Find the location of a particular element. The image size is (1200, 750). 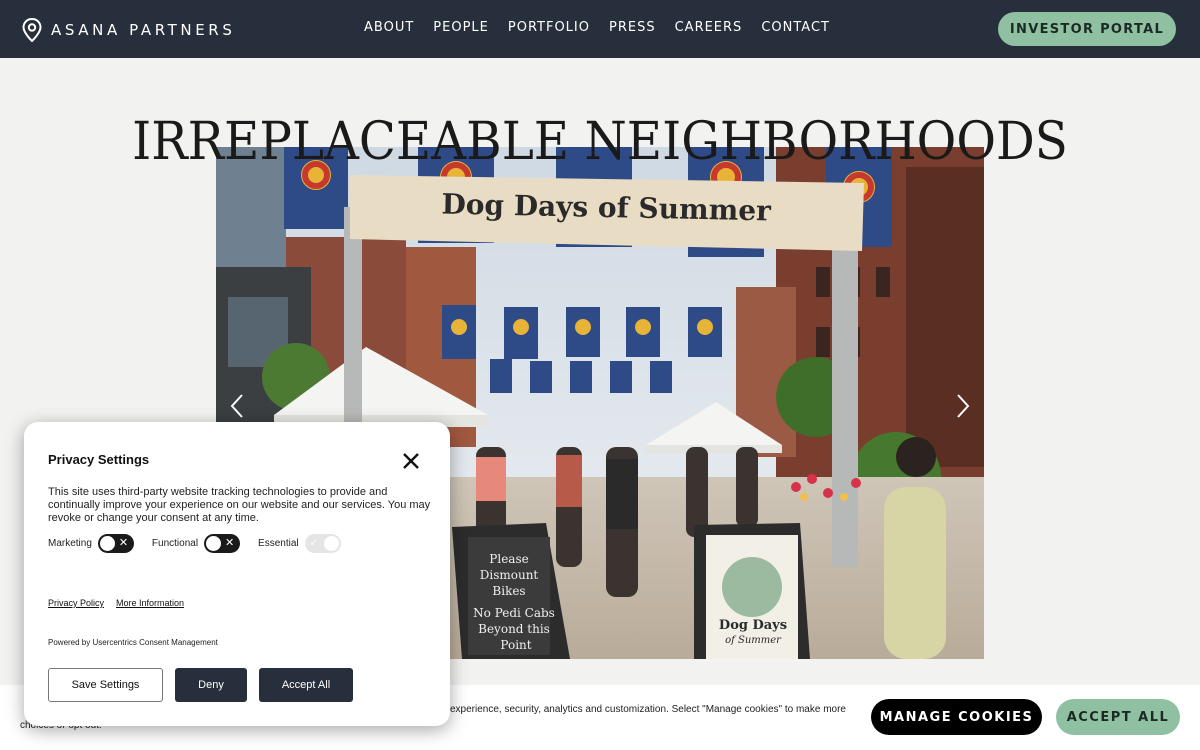

nav-people: PEOPLE is located at coordinates (461, 27).